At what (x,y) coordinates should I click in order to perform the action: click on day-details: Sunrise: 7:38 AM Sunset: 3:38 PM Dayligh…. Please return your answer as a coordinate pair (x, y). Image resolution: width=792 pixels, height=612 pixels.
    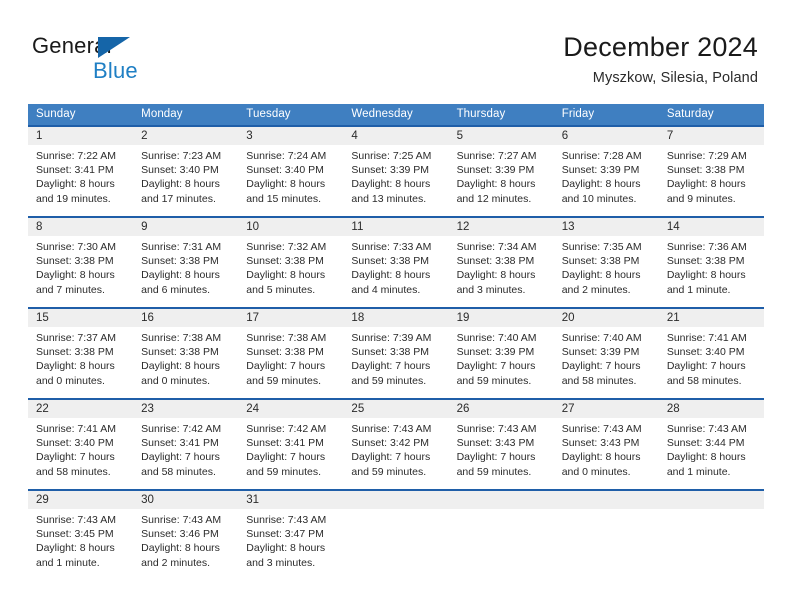
    Looking at the image, I should click on (290, 357).